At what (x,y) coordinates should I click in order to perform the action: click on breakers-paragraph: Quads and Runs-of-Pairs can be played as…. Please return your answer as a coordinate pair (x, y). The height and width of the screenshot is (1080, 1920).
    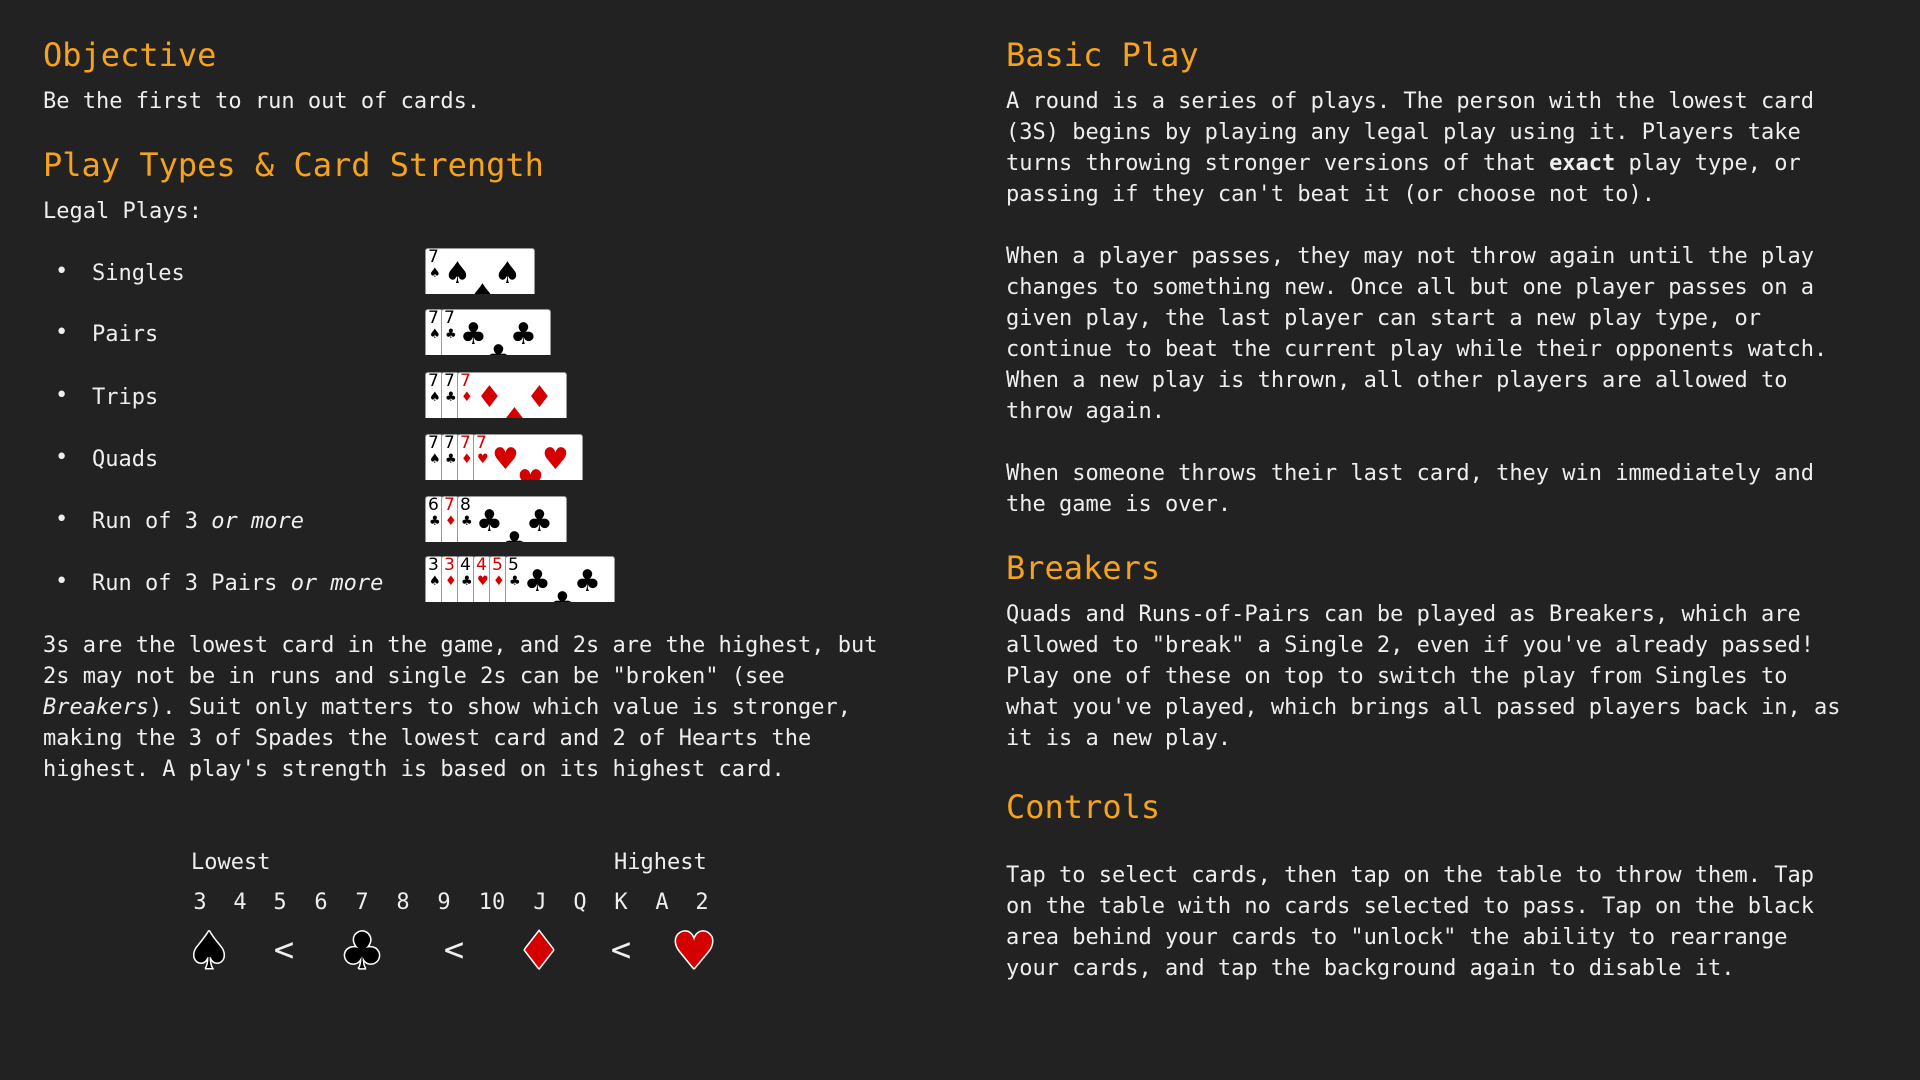
    Looking at the image, I should click on (1423, 676).